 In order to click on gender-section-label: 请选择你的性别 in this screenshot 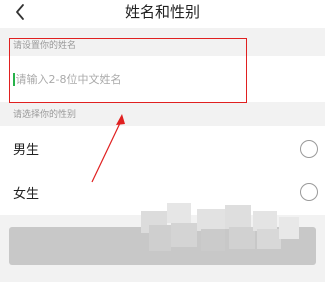, I will do `click(162, 115)`.